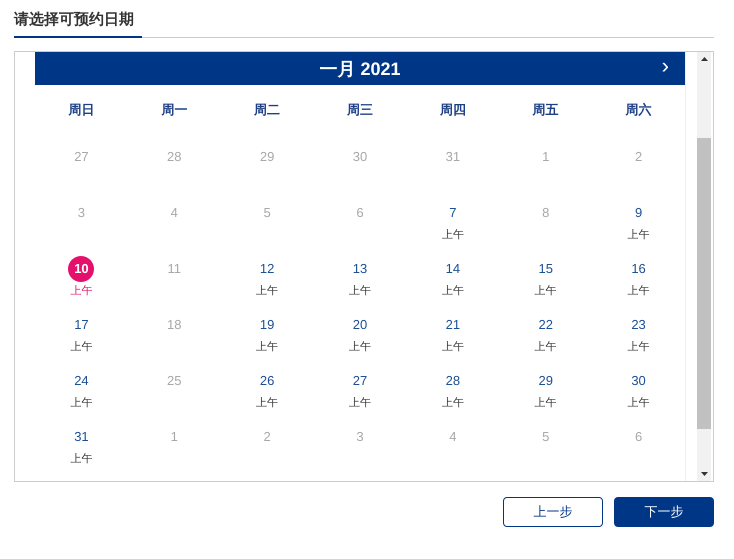 Image resolution: width=734 pixels, height=559 pixels. What do you see at coordinates (639, 325) in the screenshot?
I see `day-number: 23` at bounding box center [639, 325].